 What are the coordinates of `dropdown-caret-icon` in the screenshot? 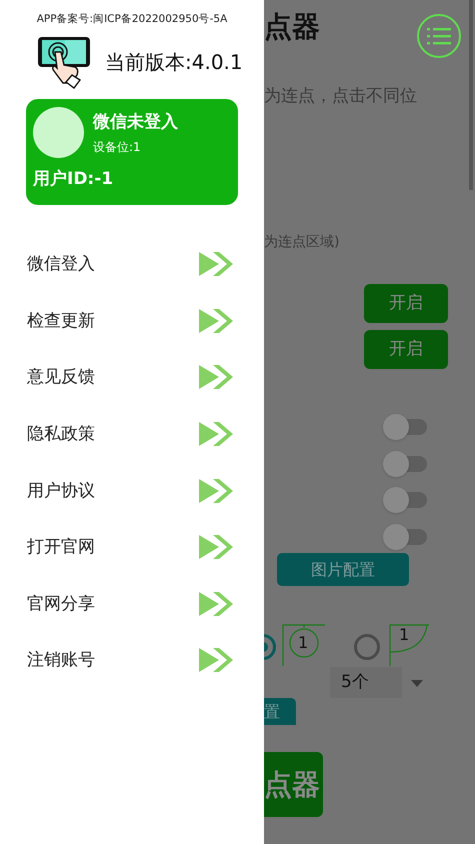 It's located at (417, 683).